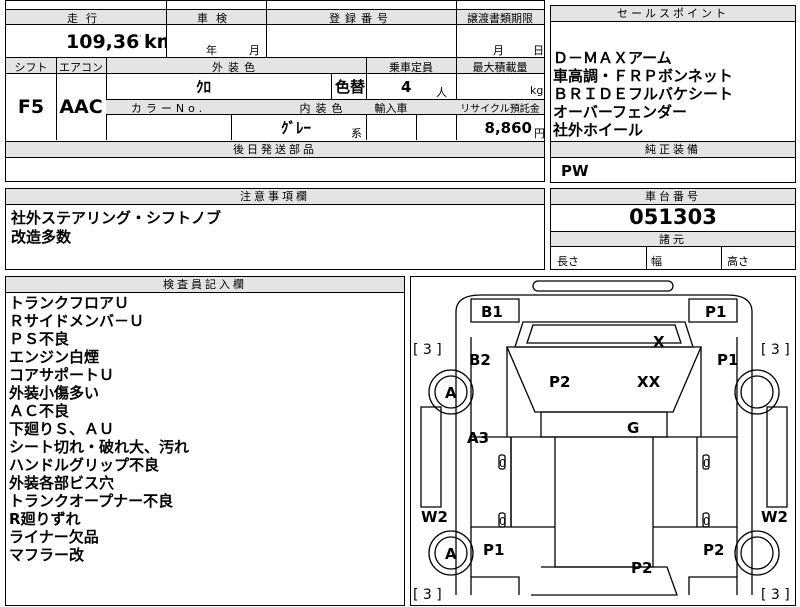  Describe the element at coordinates (673, 229) in the screenshot. I see `chassis-panel: 車台番号 051303 諸元 長さ 幅 高さ` at that location.